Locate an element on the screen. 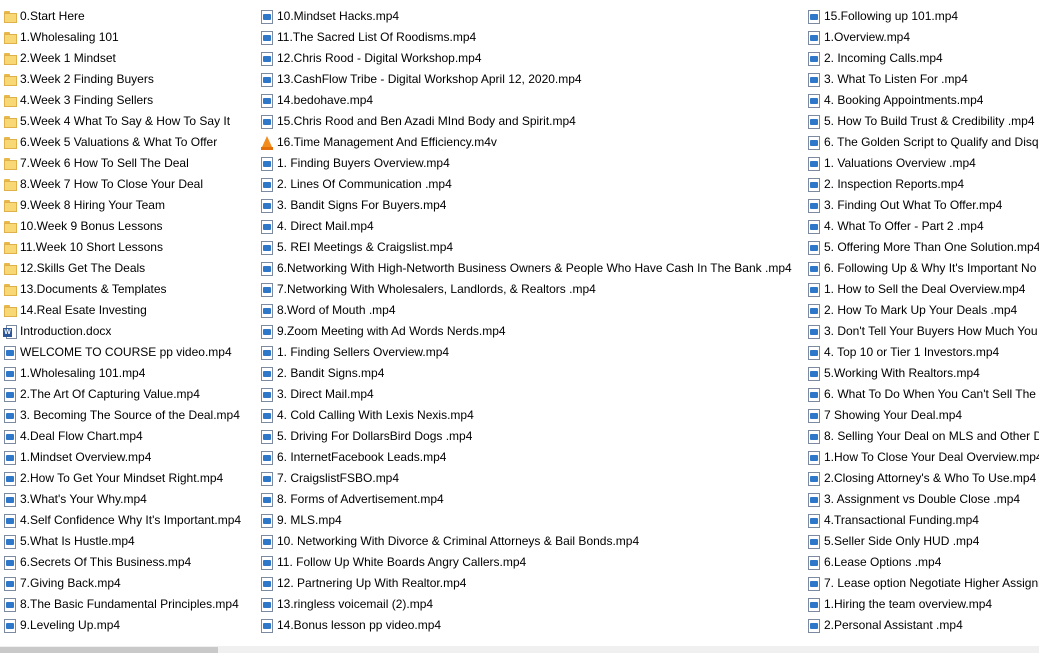 The image size is (1039, 653). file-item: 3. What To Listen For .mp4 is located at coordinates (923, 79).